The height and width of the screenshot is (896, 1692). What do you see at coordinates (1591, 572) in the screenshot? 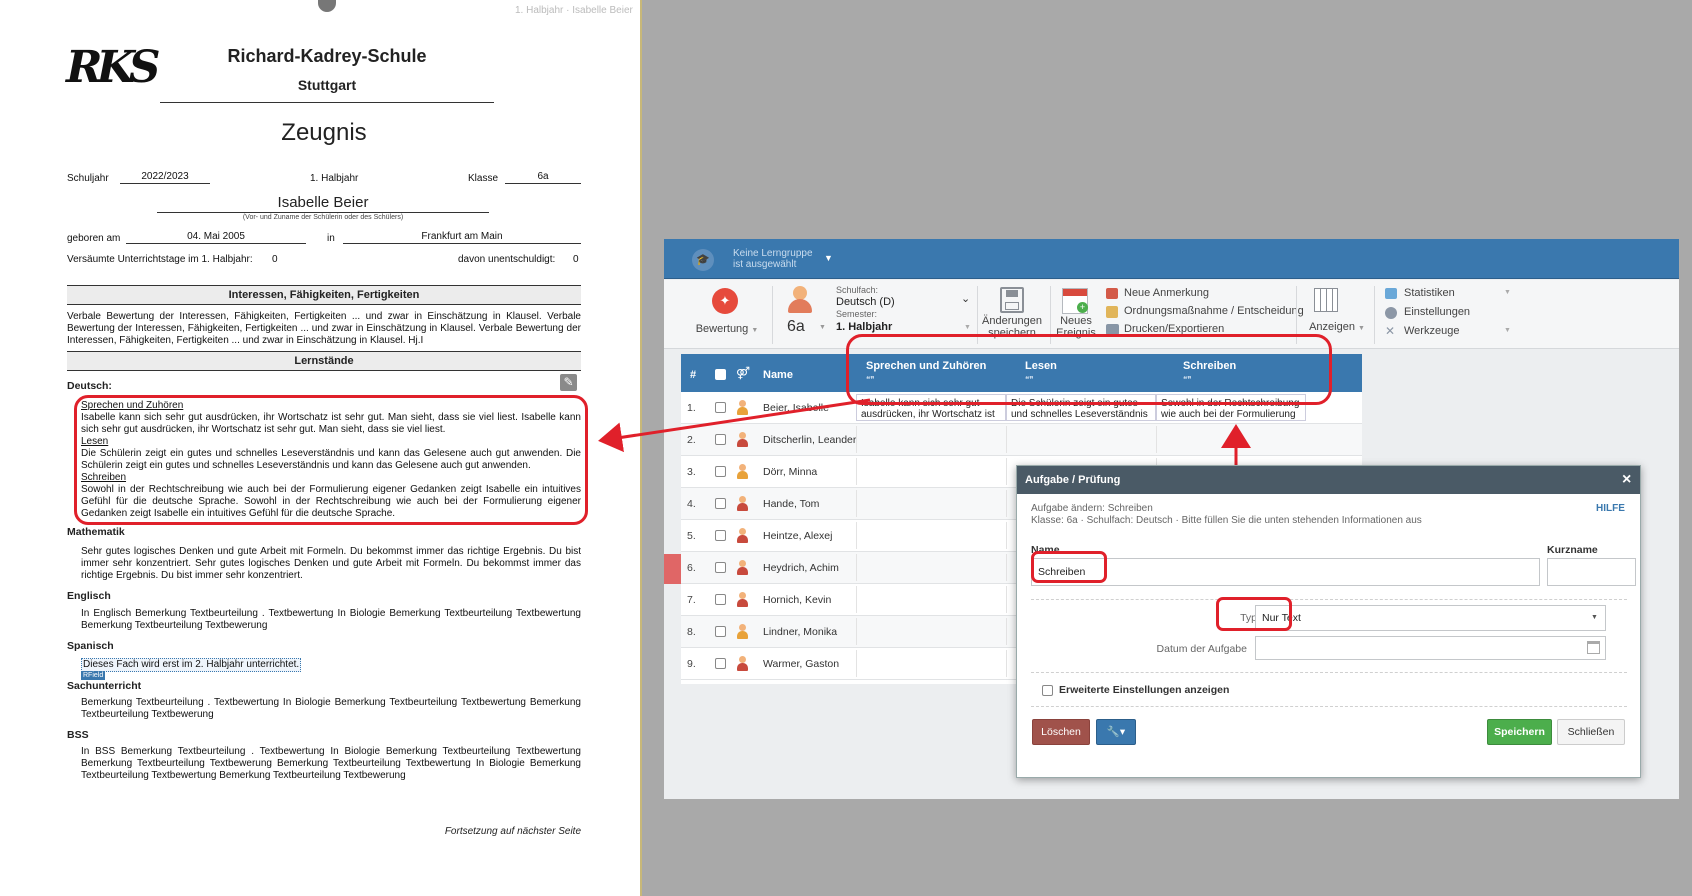
I see `kurzname-input` at bounding box center [1591, 572].